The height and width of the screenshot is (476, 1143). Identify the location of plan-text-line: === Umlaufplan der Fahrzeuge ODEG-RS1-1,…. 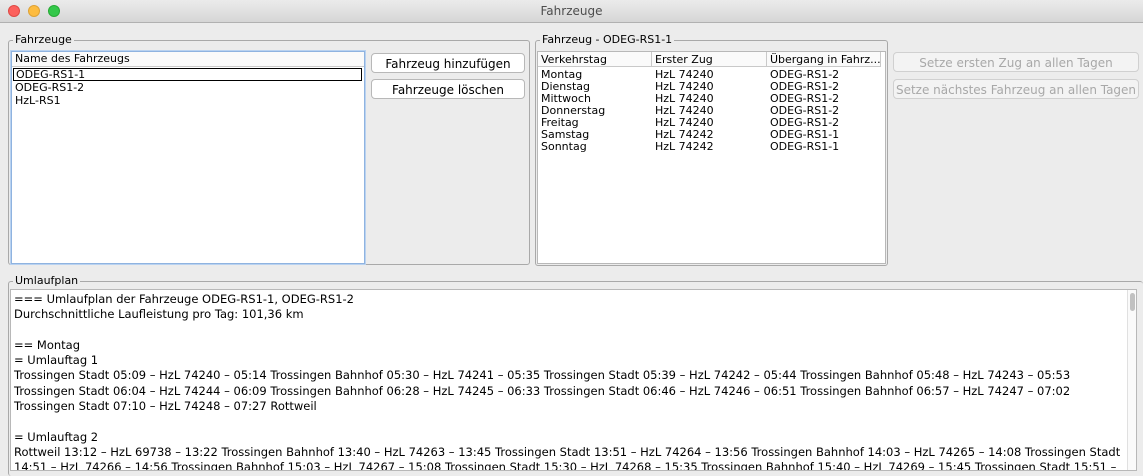
(184, 299).